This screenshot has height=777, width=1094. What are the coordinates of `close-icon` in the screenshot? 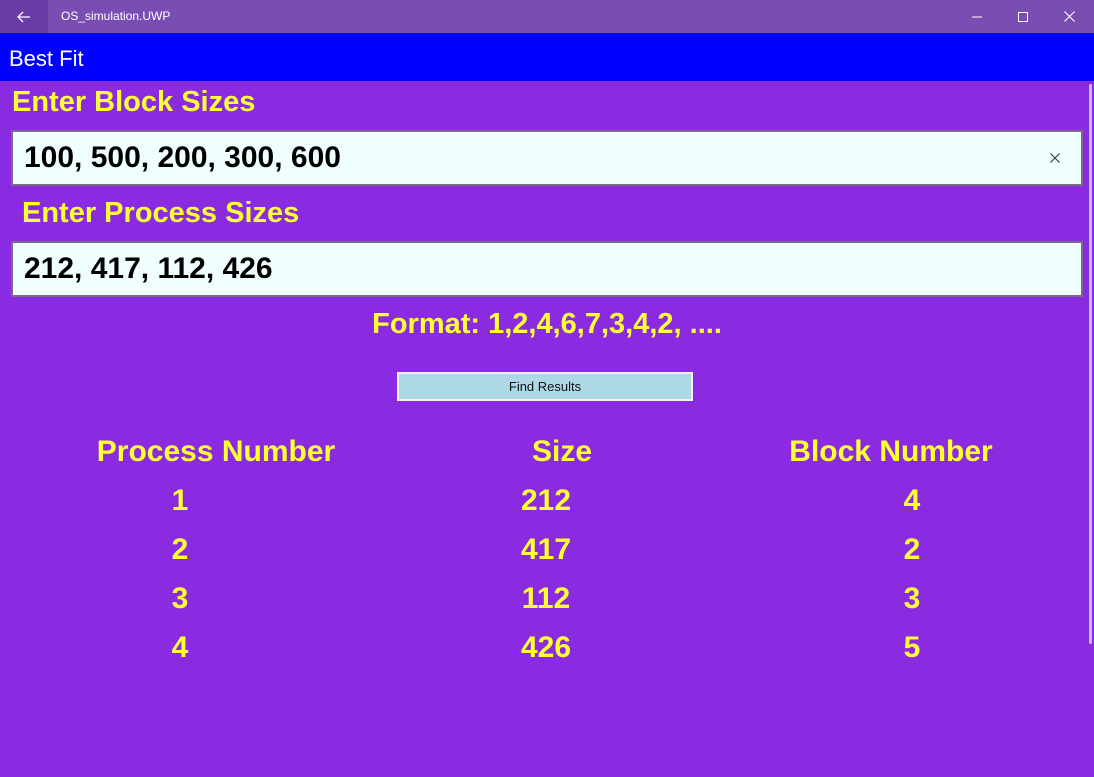 It's located at (1069, 16).